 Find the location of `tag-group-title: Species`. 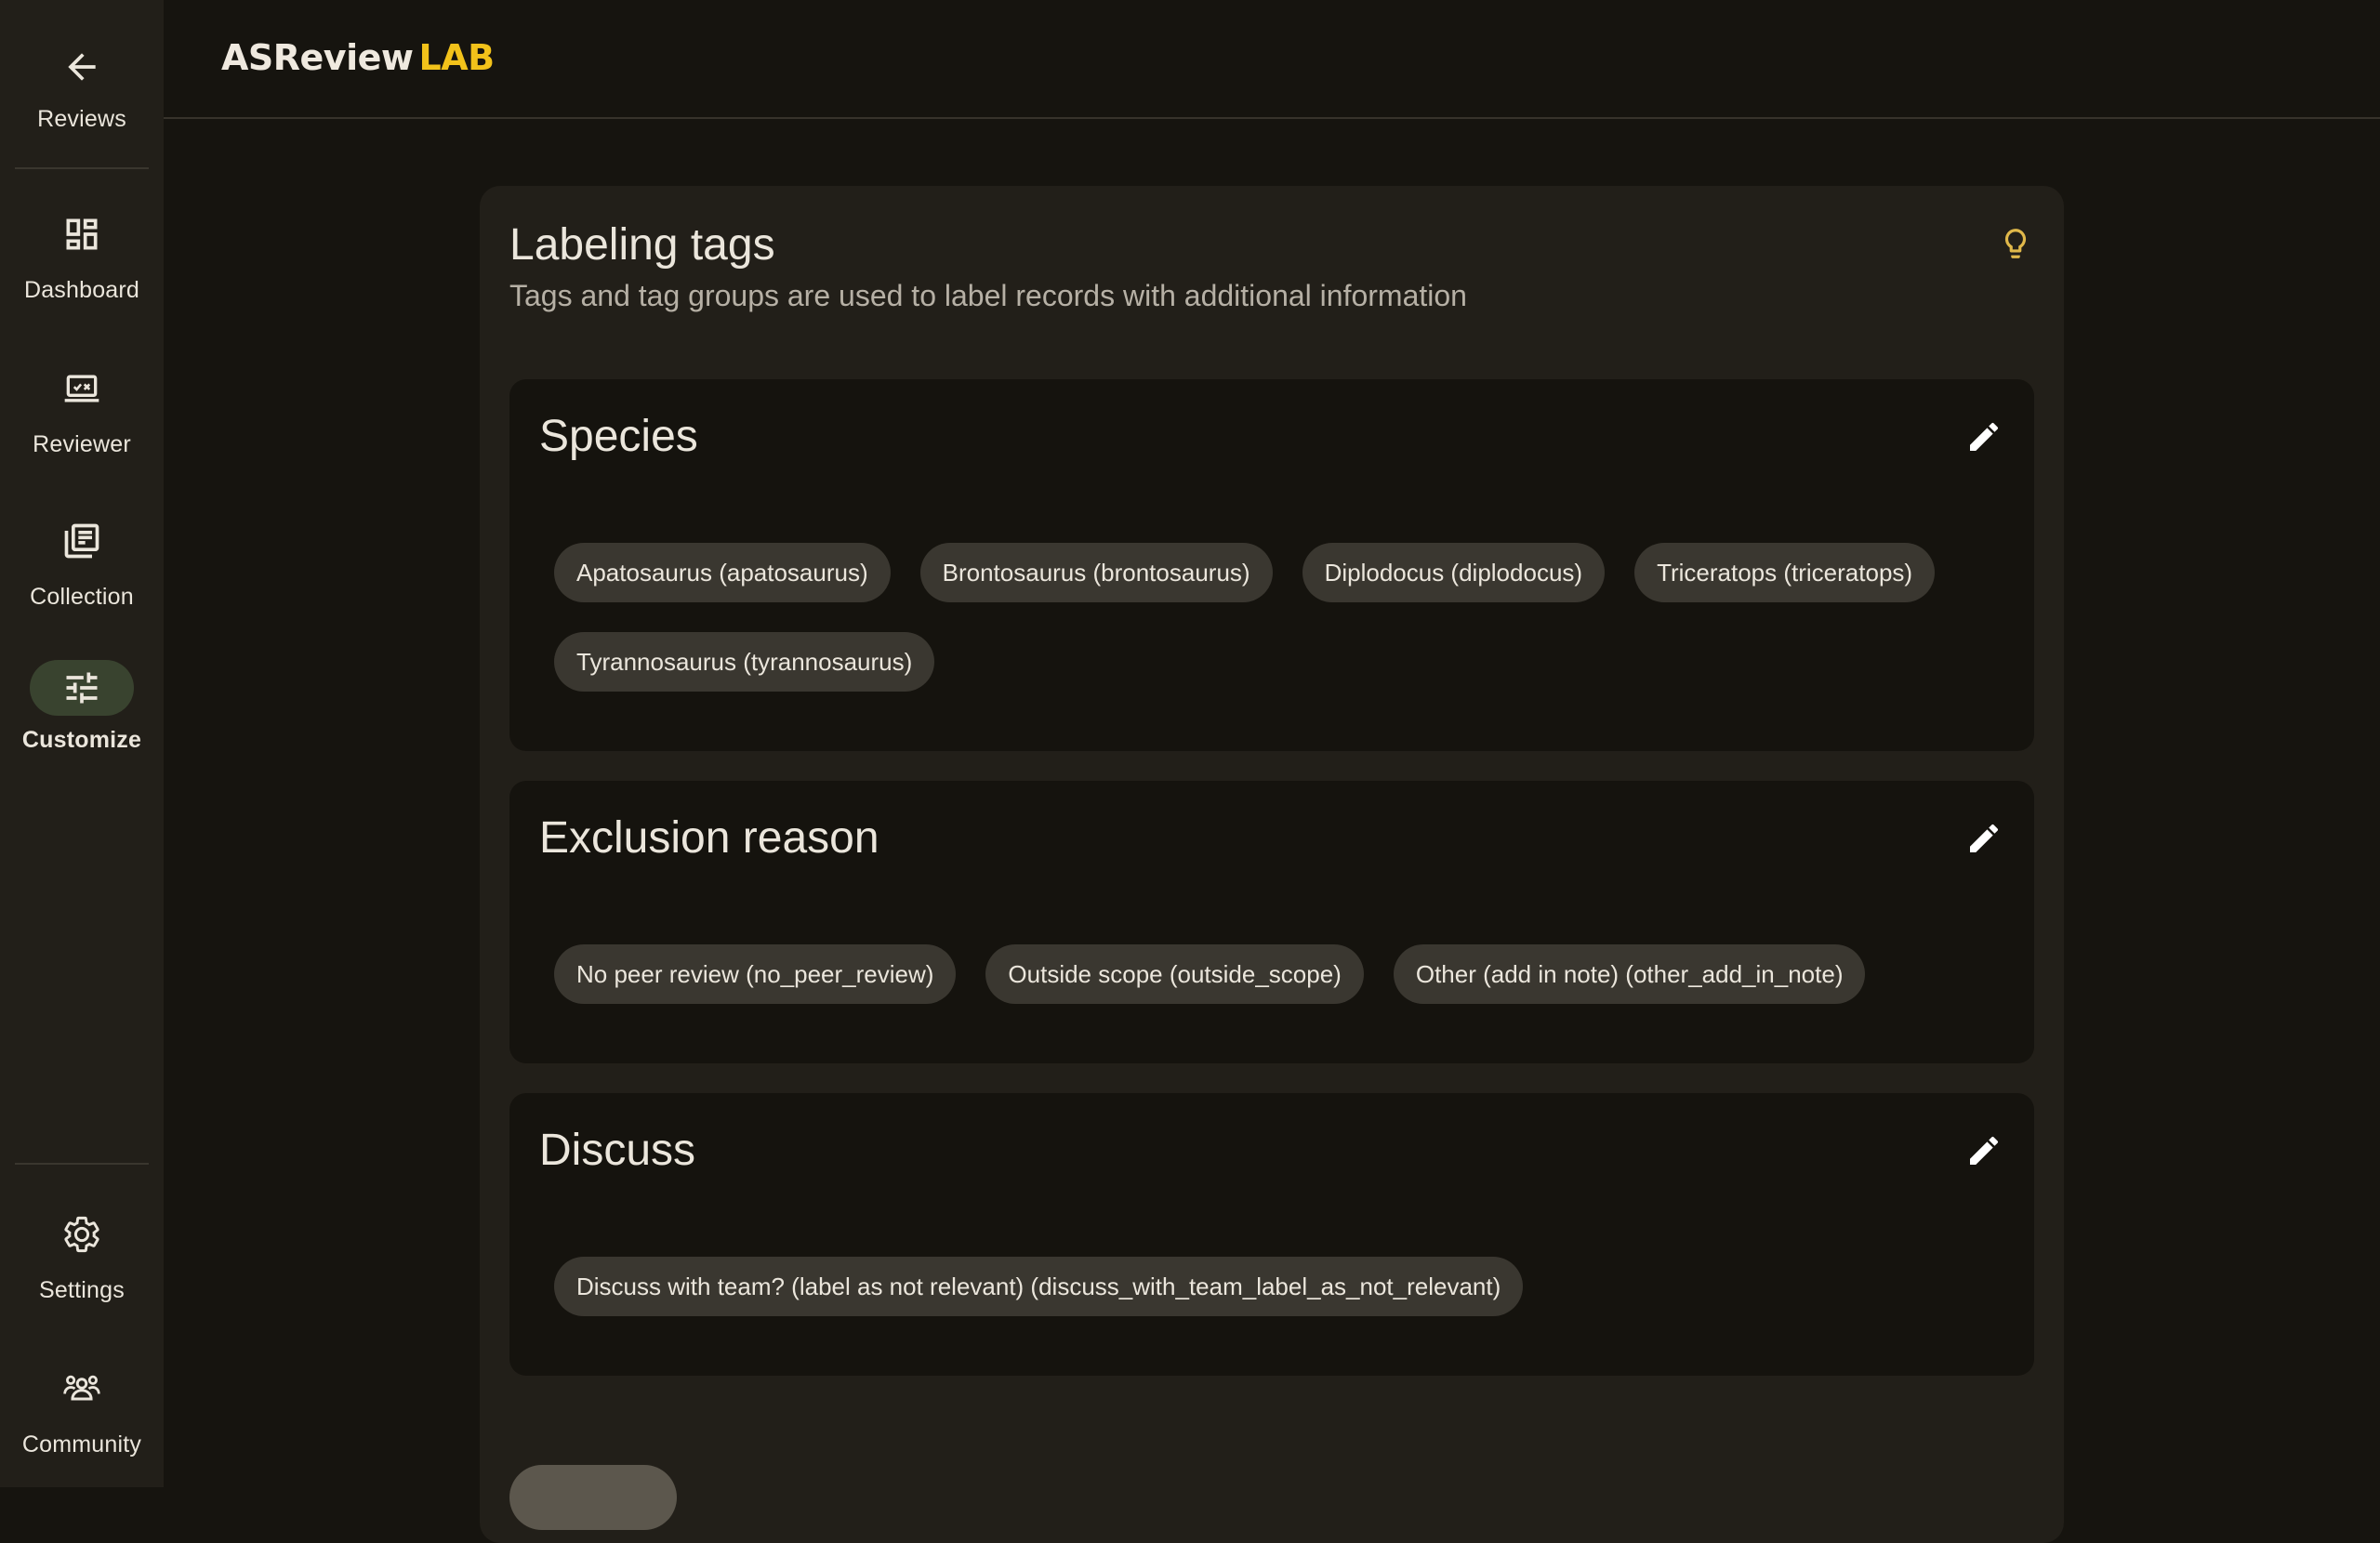

tag-group-title: Species is located at coordinates (618, 436).